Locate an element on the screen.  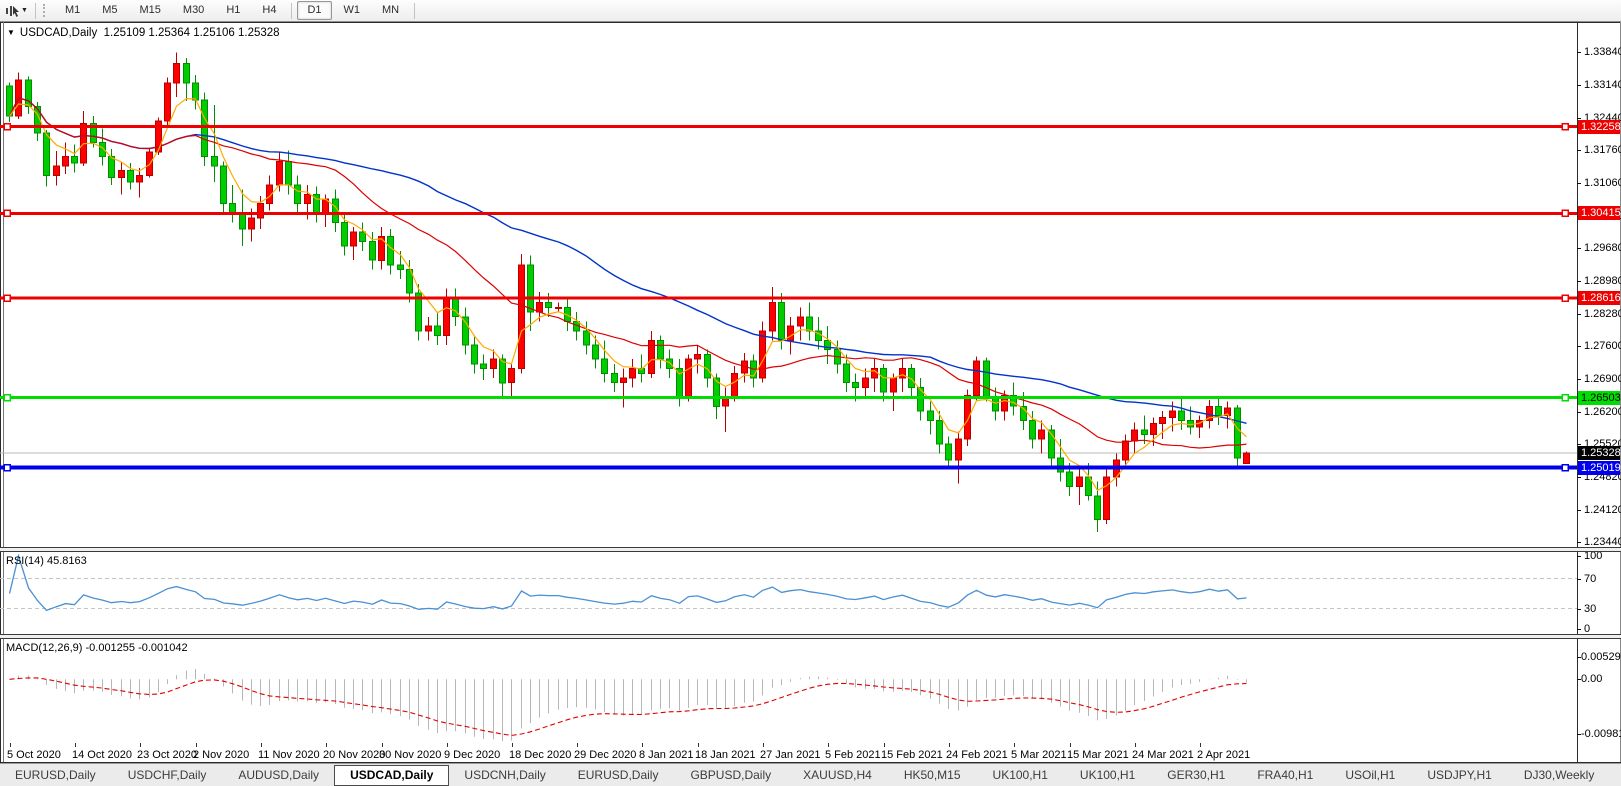
timeframe-button-M1: M1 is located at coordinates (72, 10).